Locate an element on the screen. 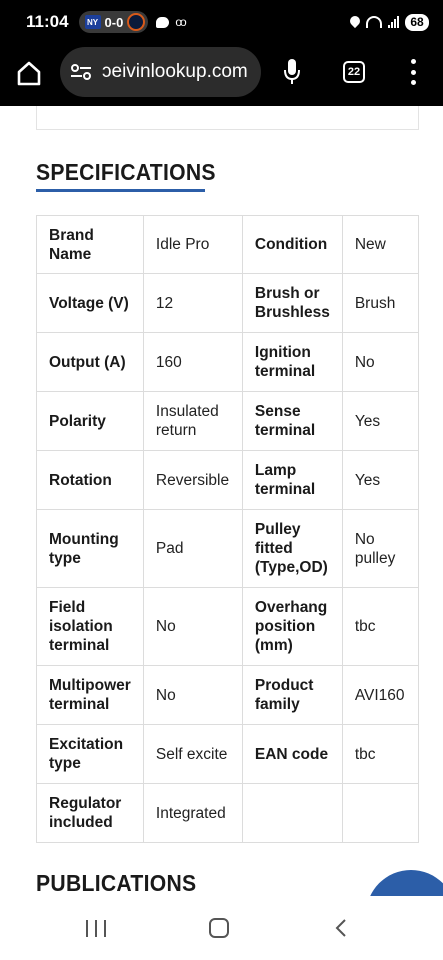 This screenshot has height=960, width=443. publications-heading: PUBLICATIONS is located at coordinates (116, 883).